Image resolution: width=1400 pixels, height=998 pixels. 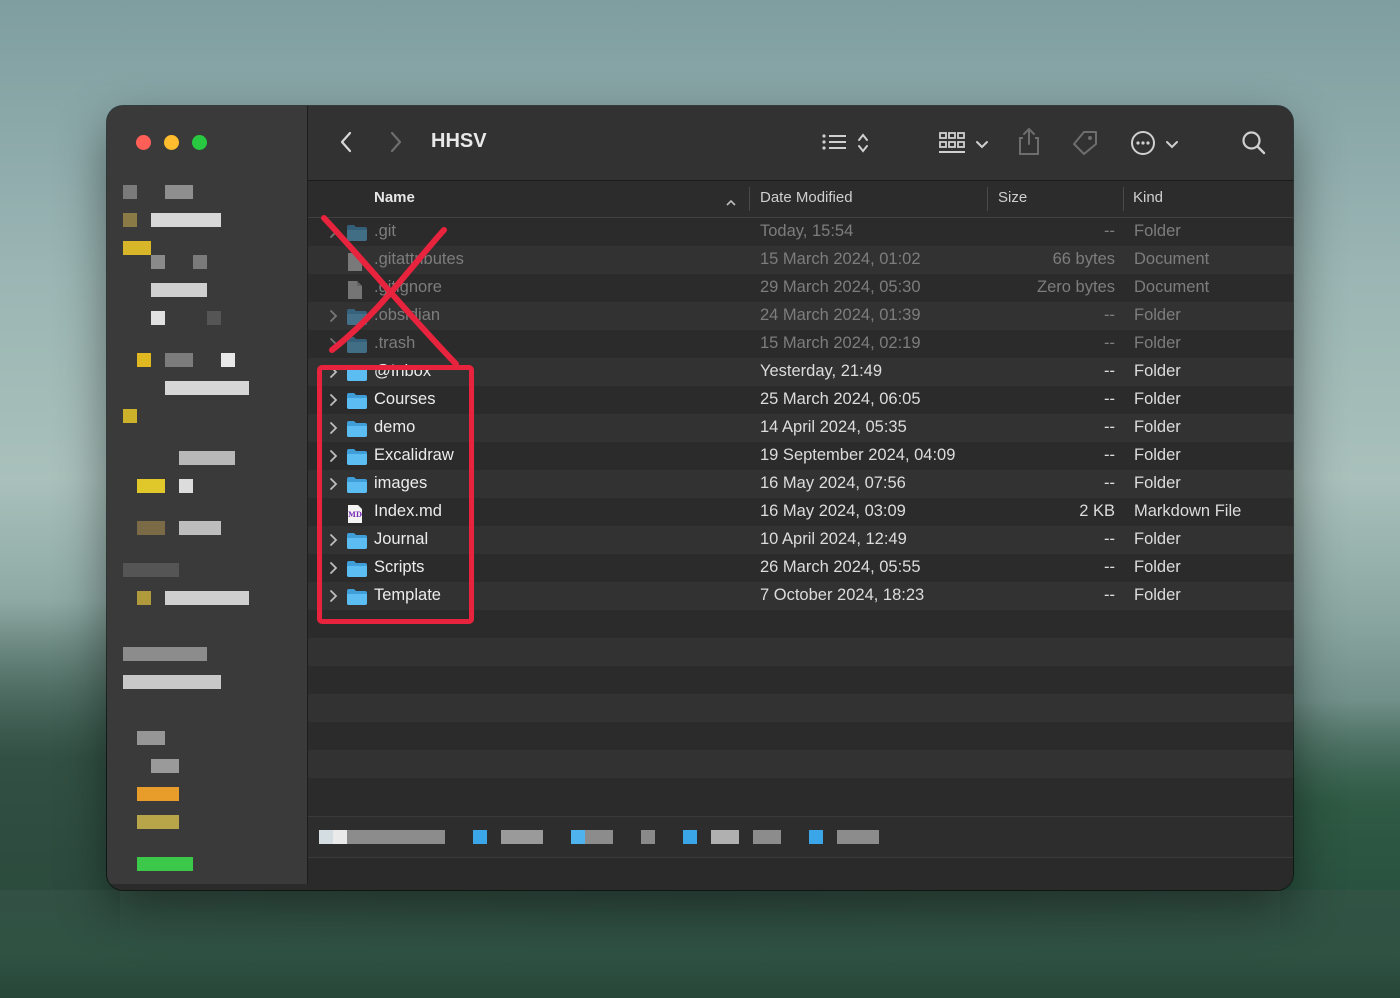 I want to click on file-date-modified: 7 October 2024, 18:23, so click(x=842, y=595).